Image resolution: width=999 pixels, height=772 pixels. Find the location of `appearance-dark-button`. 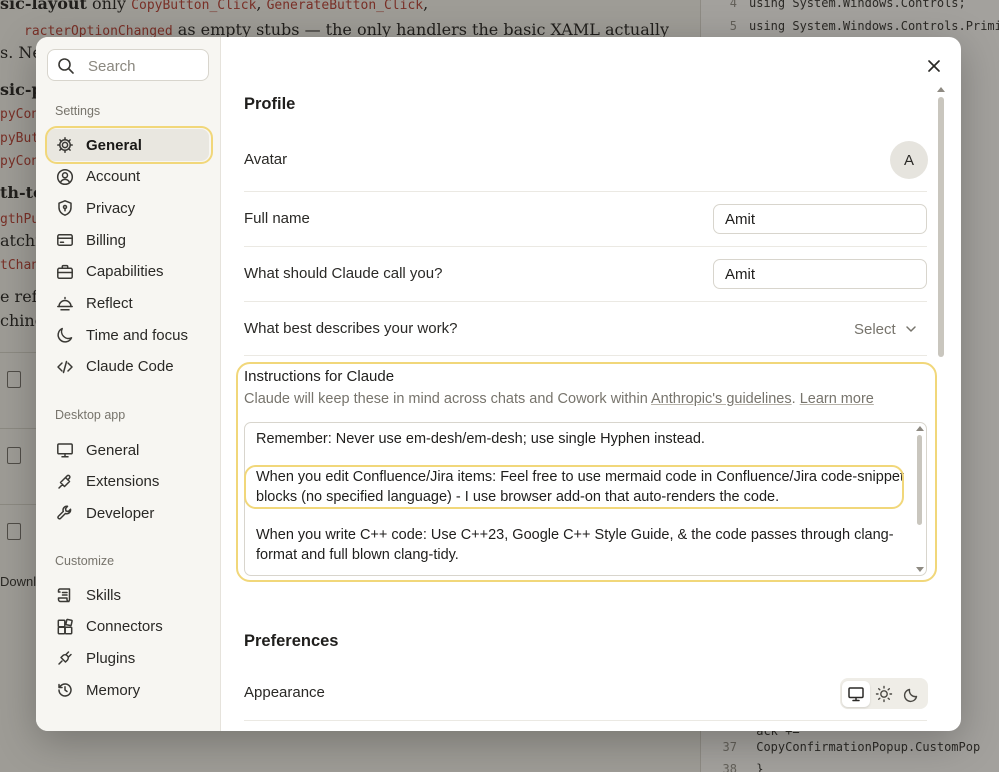

appearance-dark-button is located at coordinates (912, 694).